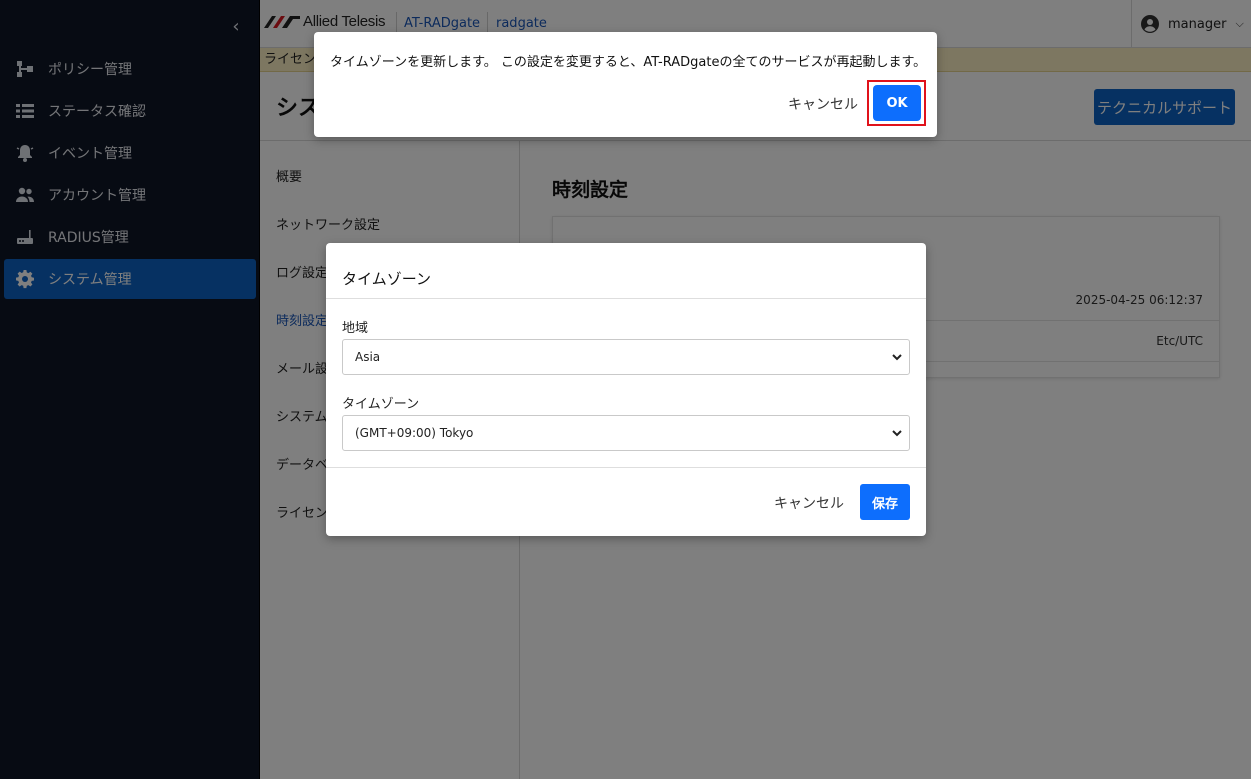 This screenshot has height=779, width=1251. I want to click on region-select: Asia, so click(626, 357).